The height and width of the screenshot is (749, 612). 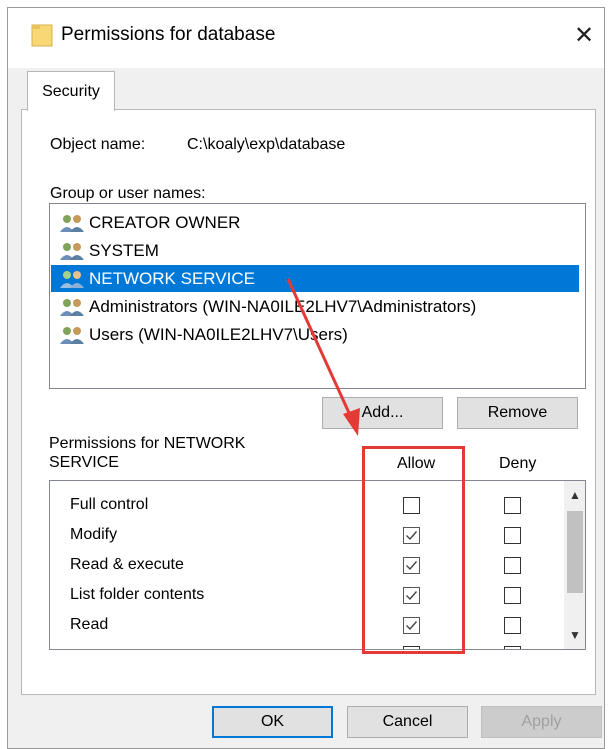 What do you see at coordinates (300, 536) in the screenshot?
I see `permission-row: Modify` at bounding box center [300, 536].